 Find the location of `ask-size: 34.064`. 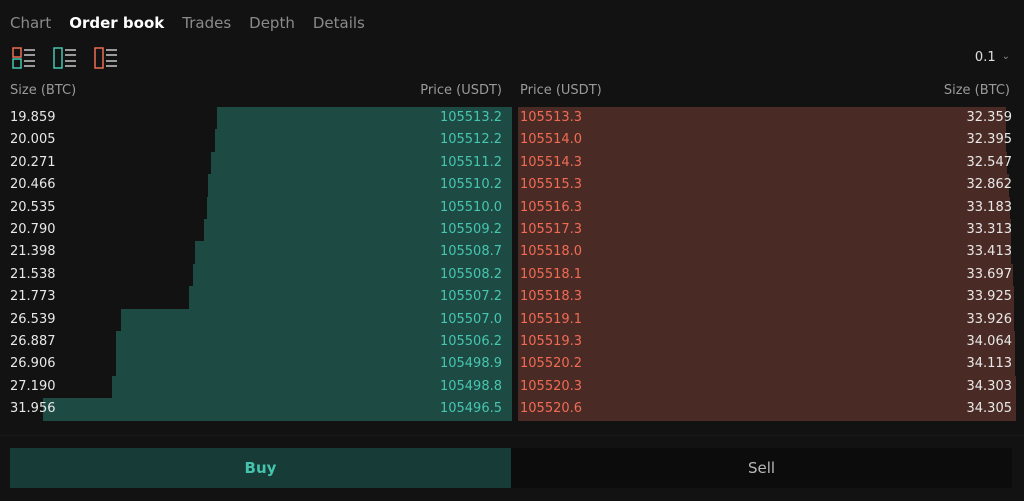

ask-size: 34.064 is located at coordinates (989, 341).